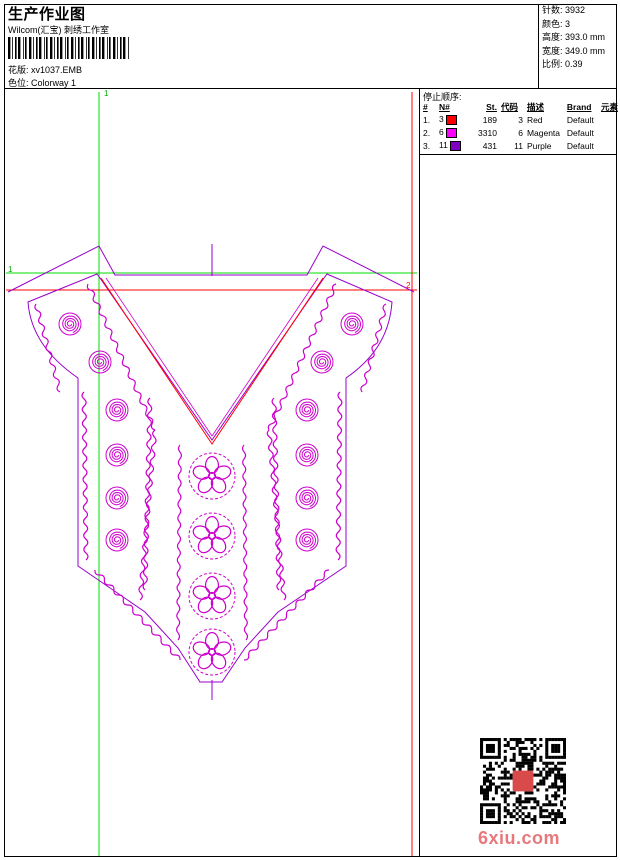  I want to click on red-neckline, so click(212, 361).